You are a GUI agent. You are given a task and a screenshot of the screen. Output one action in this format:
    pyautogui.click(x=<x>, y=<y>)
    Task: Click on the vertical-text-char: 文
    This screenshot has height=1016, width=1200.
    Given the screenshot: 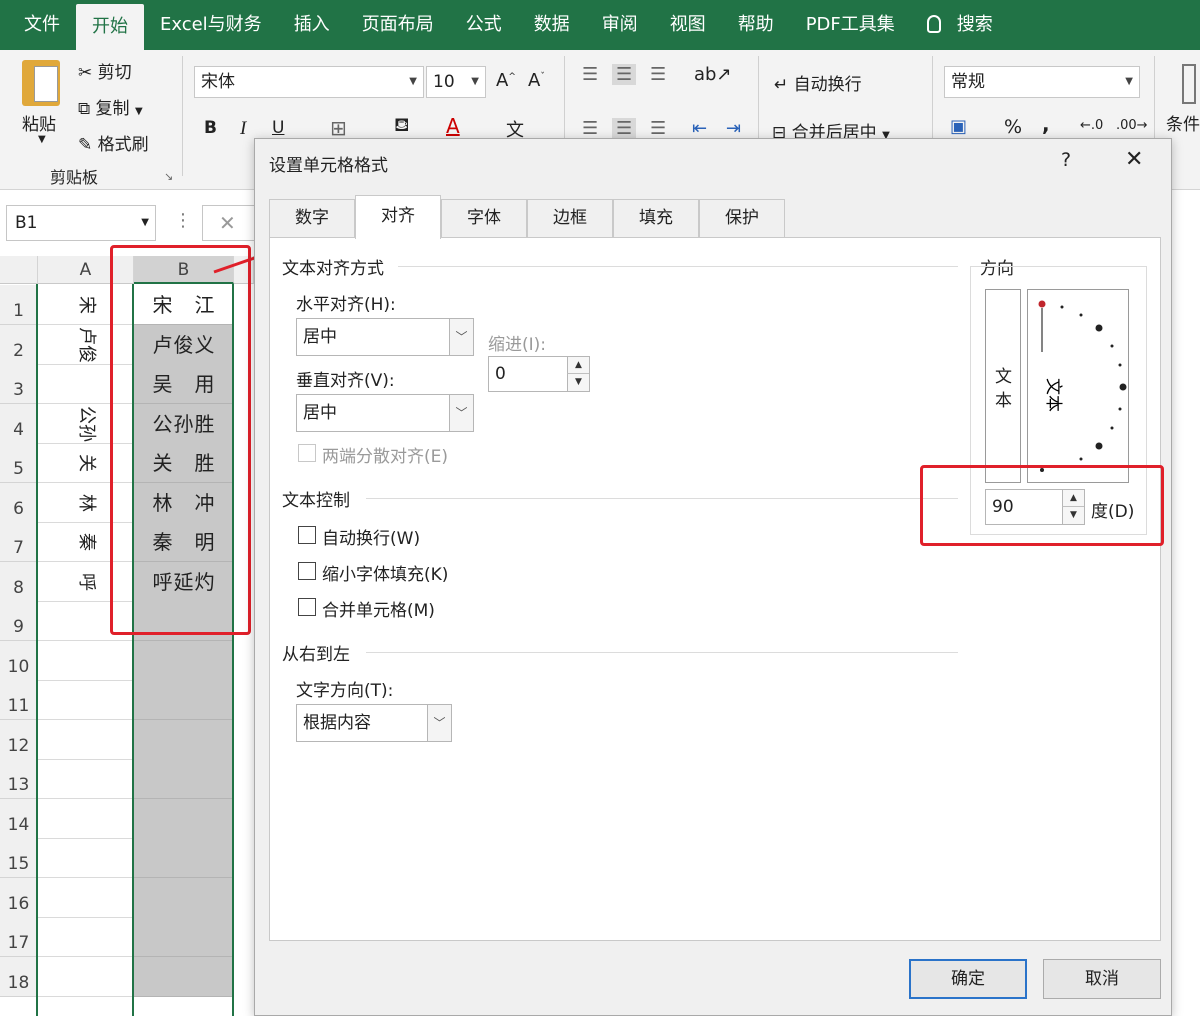 What is the action you would take?
    pyautogui.click(x=1003, y=377)
    